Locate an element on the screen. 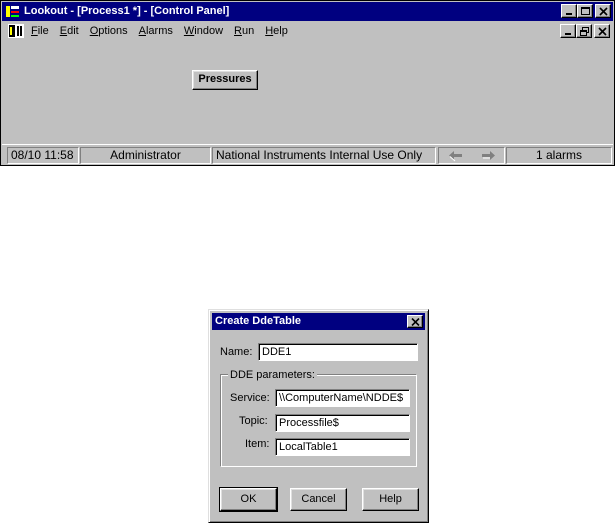 This screenshot has height=525, width=615. menu-file-rest: ile is located at coordinates (43, 31).